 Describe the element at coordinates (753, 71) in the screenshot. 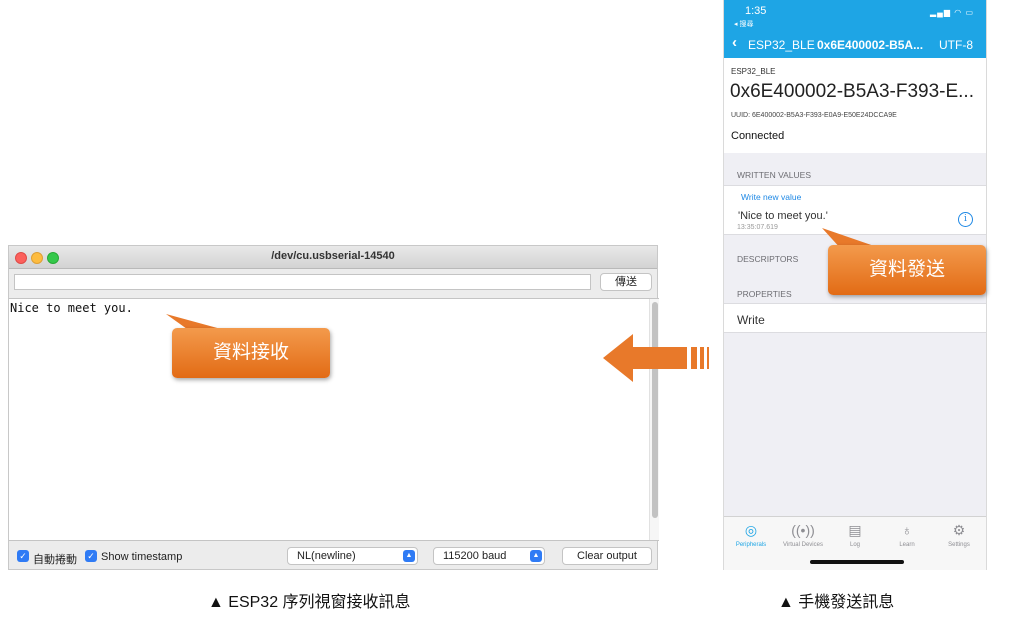

I see `service-name: ESP32_BLE` at that location.